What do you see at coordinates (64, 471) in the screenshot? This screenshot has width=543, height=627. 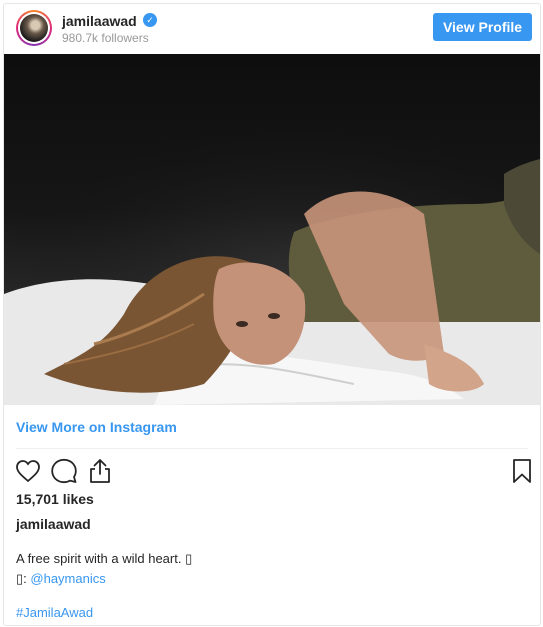 I see `comment-icon` at bounding box center [64, 471].